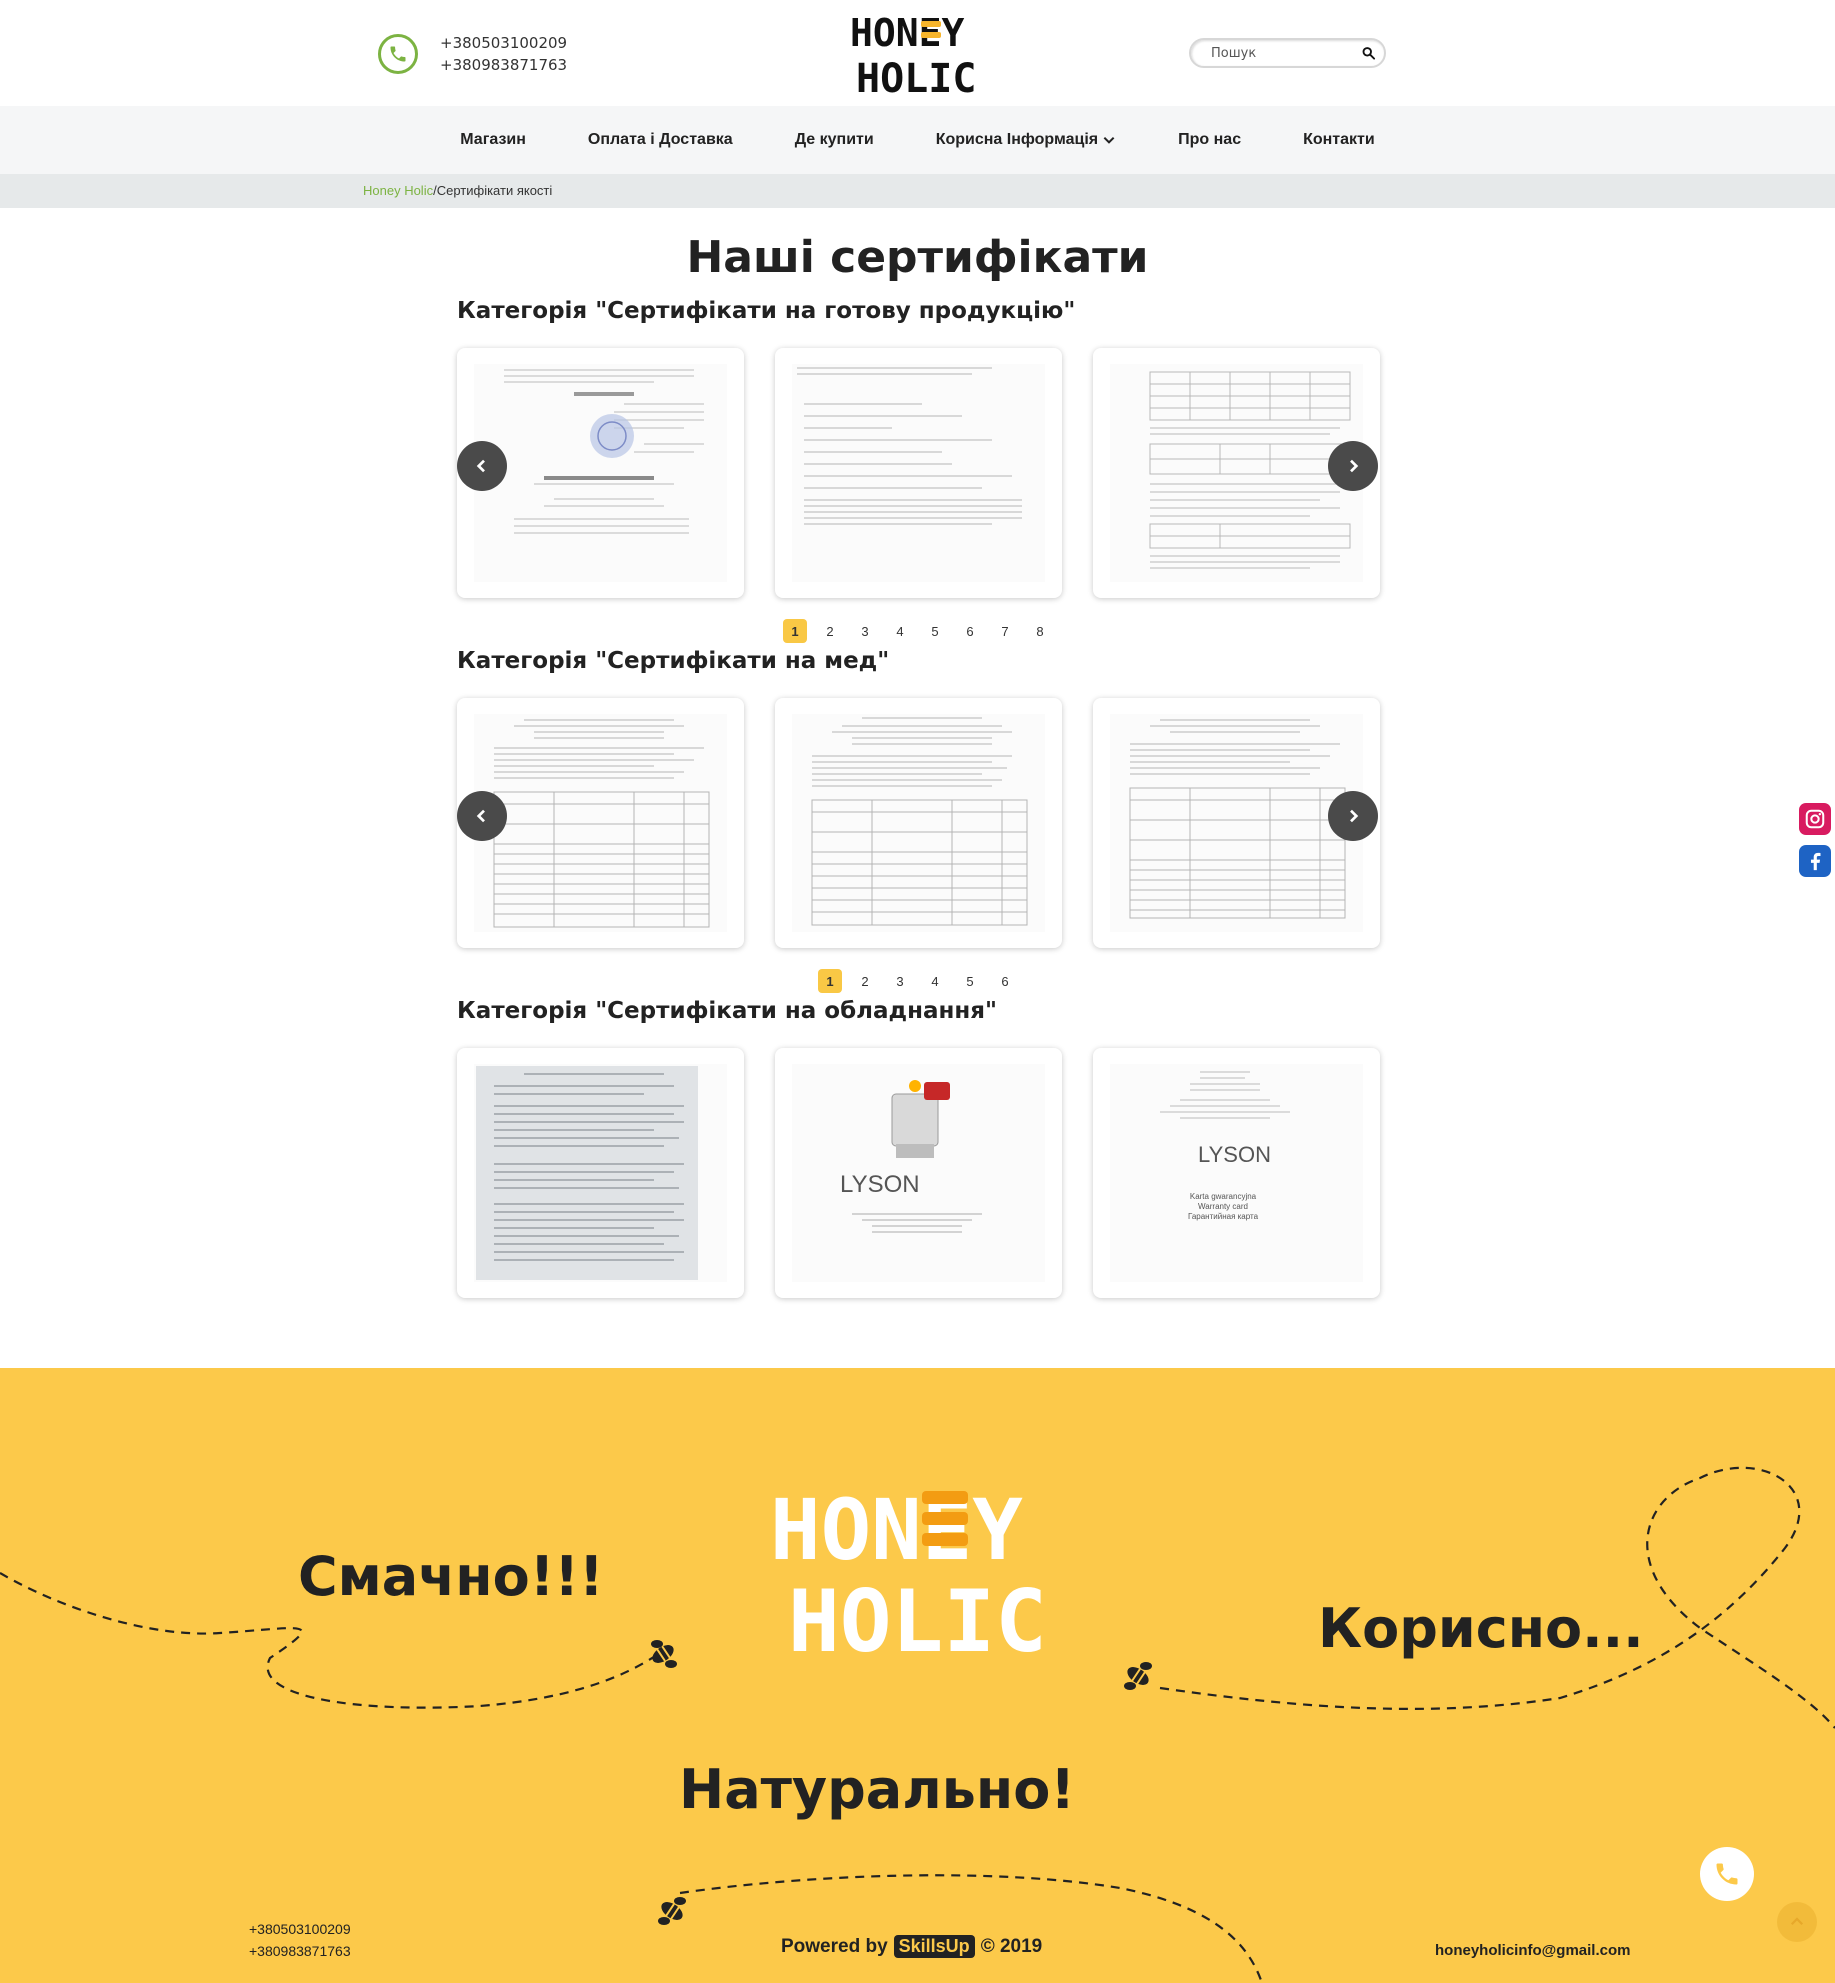 The image size is (1835, 1983). What do you see at coordinates (1223, 1216) in the screenshot?
I see `warranty-line: Гарантийная карта` at bounding box center [1223, 1216].